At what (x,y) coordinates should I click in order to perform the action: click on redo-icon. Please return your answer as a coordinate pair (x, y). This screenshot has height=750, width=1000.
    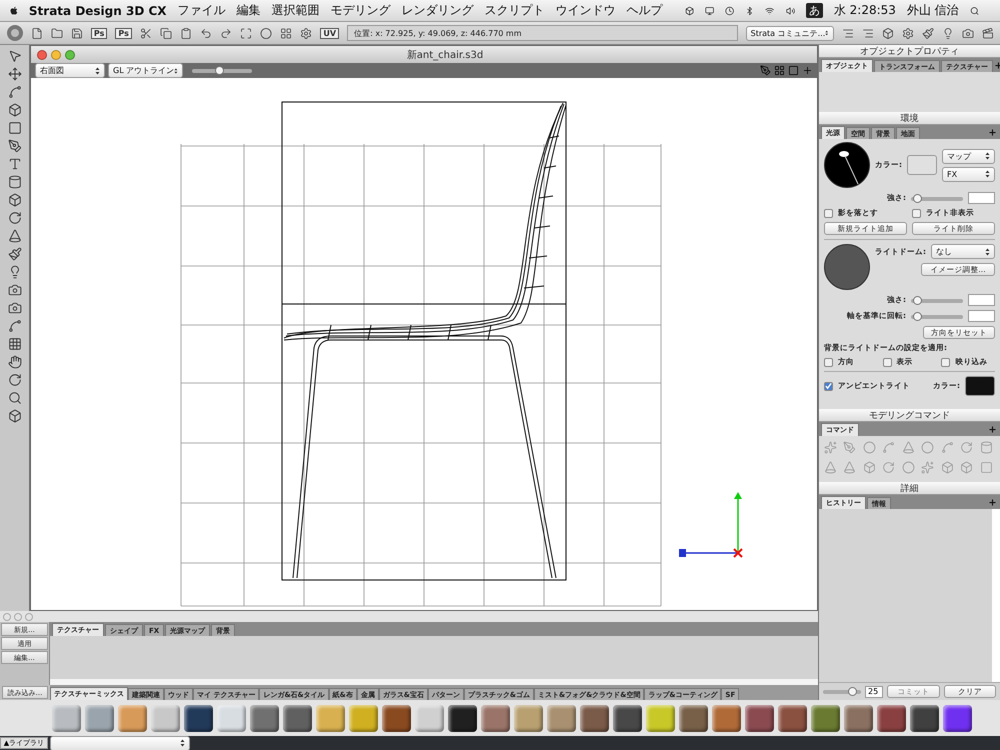
    Looking at the image, I should click on (226, 33).